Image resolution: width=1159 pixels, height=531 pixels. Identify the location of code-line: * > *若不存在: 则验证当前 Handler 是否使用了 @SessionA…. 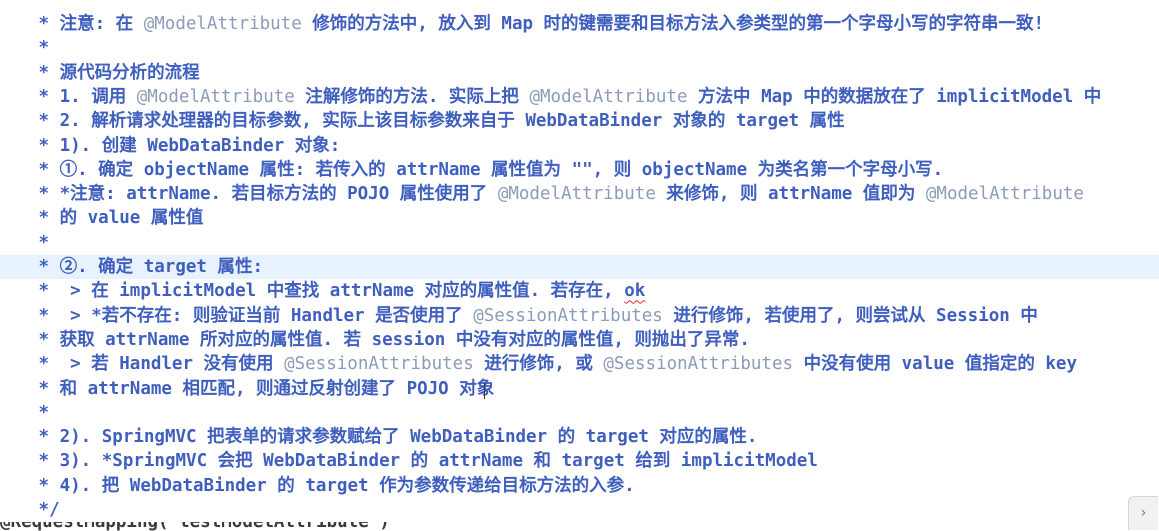
(579, 316).